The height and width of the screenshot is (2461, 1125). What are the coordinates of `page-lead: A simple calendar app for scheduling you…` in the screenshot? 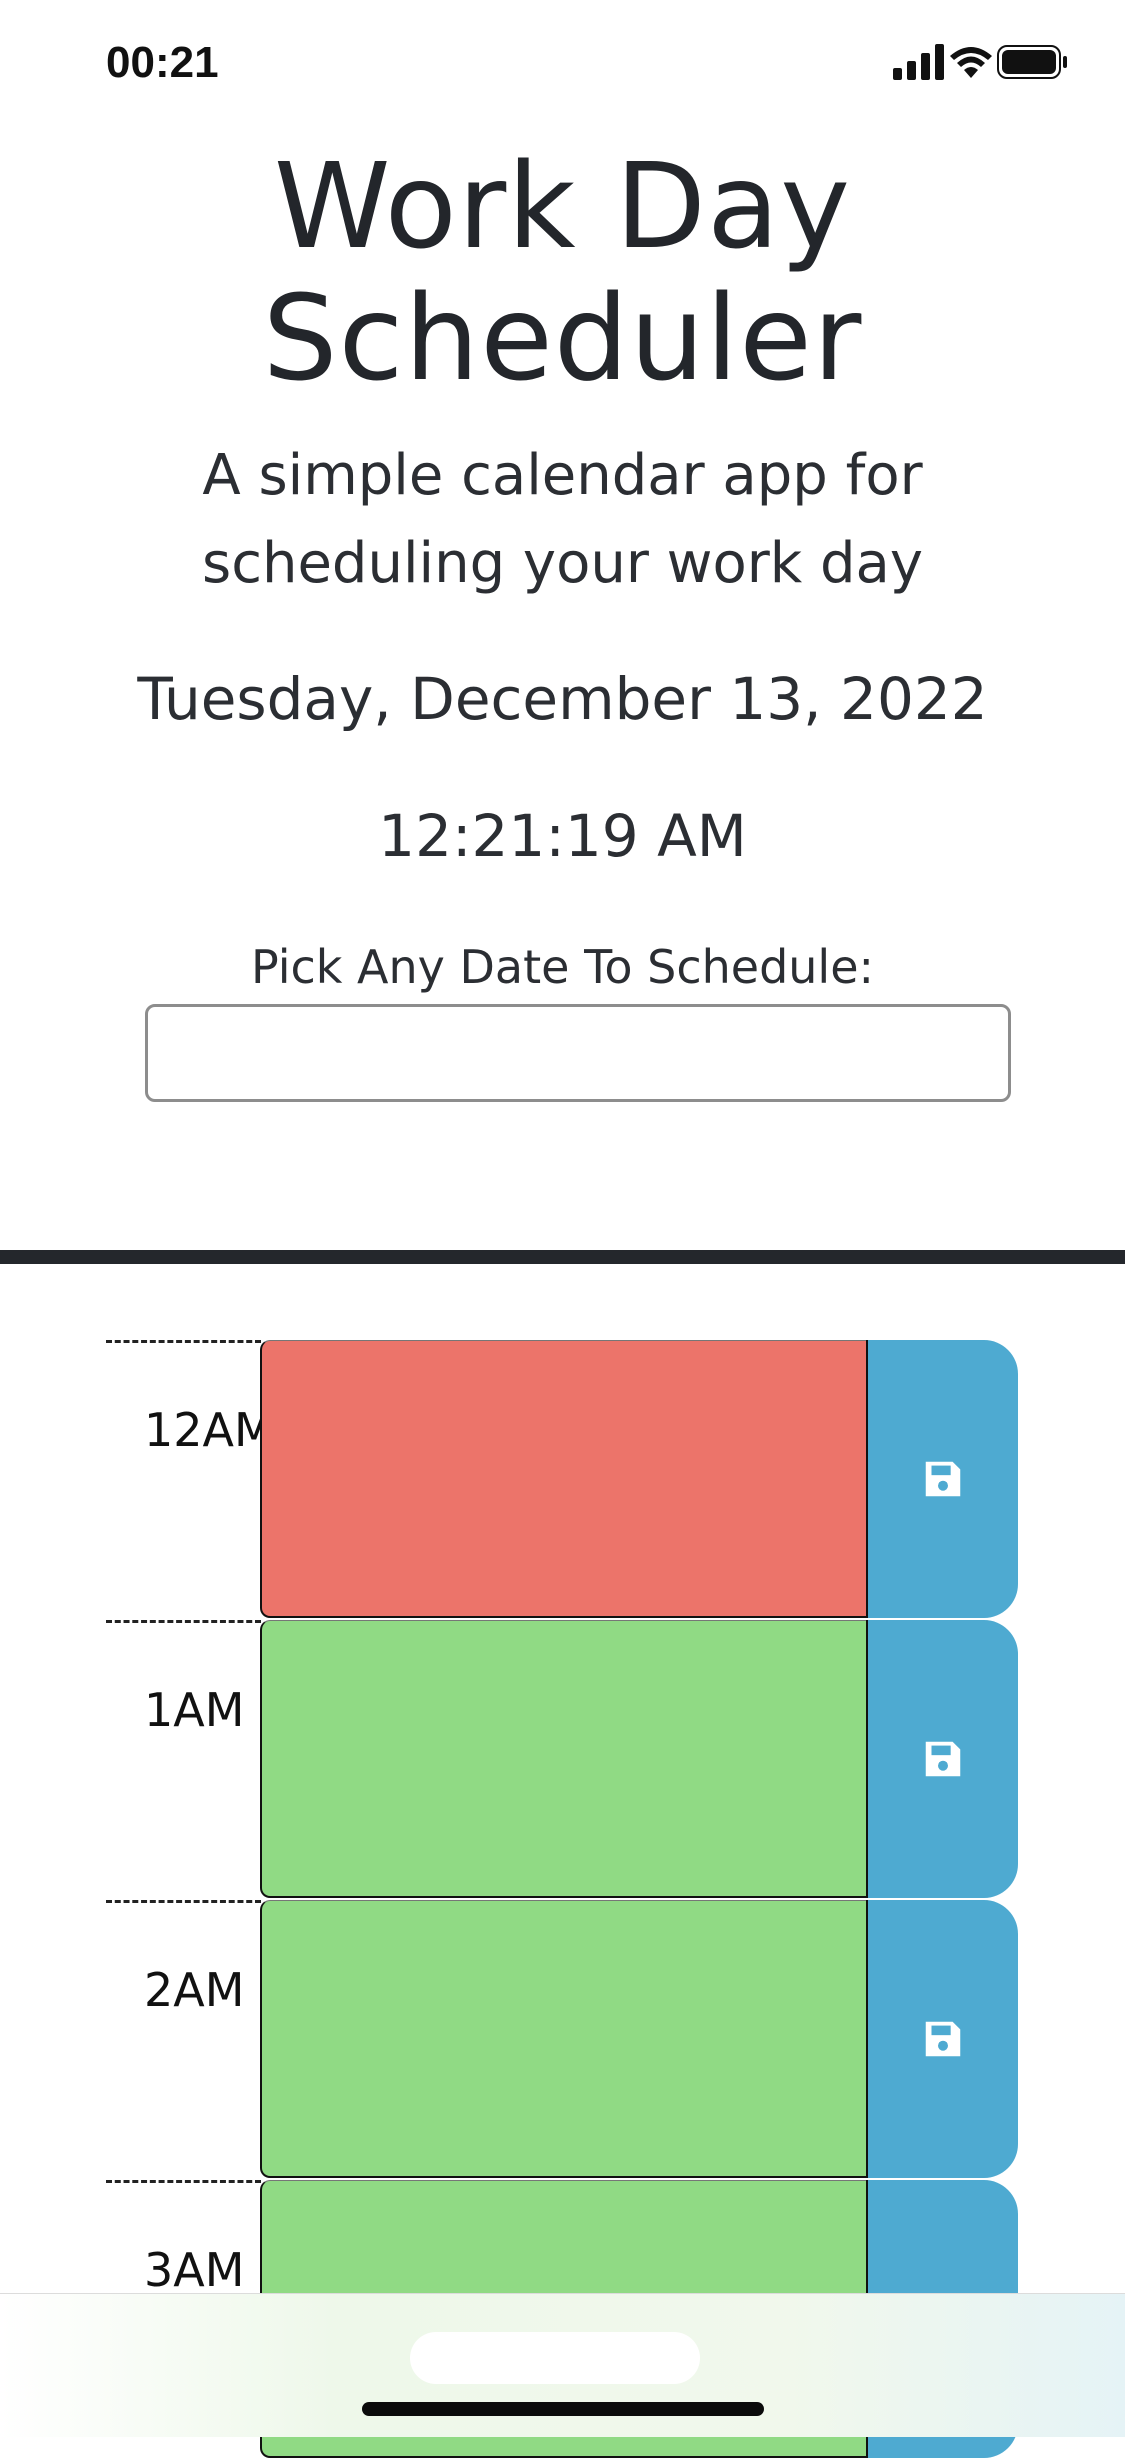 It's located at (562, 519).